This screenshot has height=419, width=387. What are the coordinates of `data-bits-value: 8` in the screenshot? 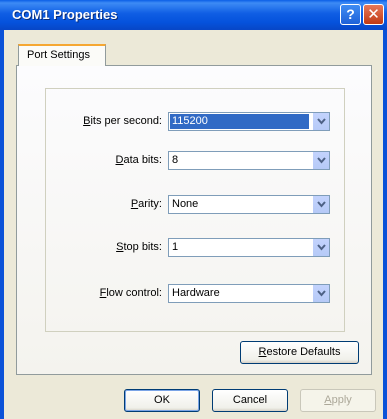 It's located at (175, 160).